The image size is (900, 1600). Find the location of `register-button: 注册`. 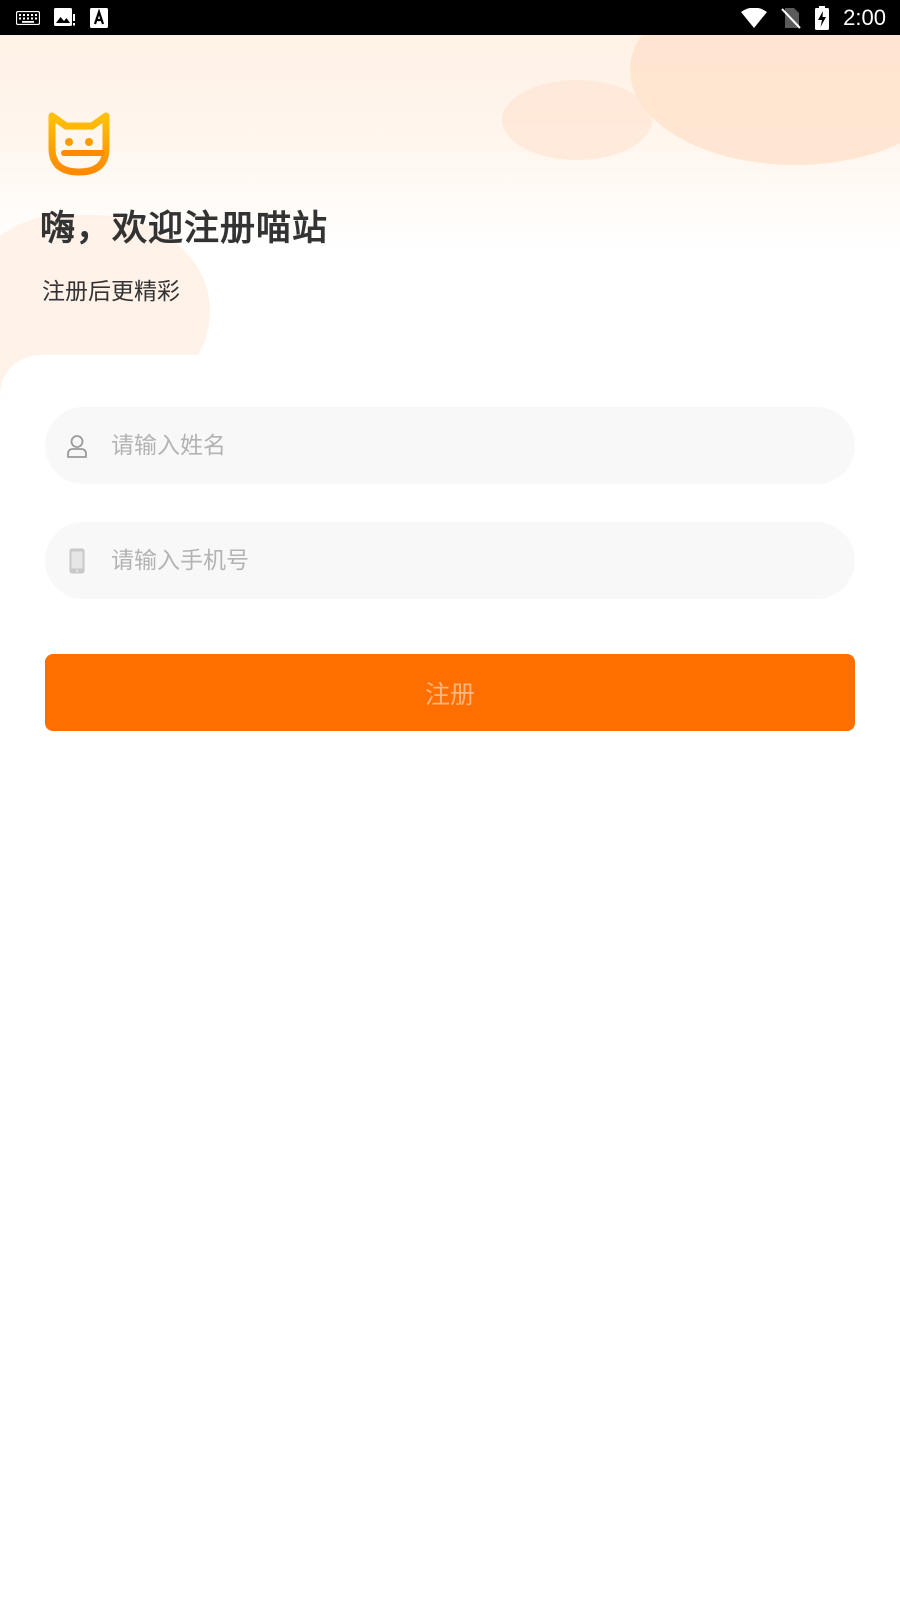

register-button: 注册 is located at coordinates (450, 692).